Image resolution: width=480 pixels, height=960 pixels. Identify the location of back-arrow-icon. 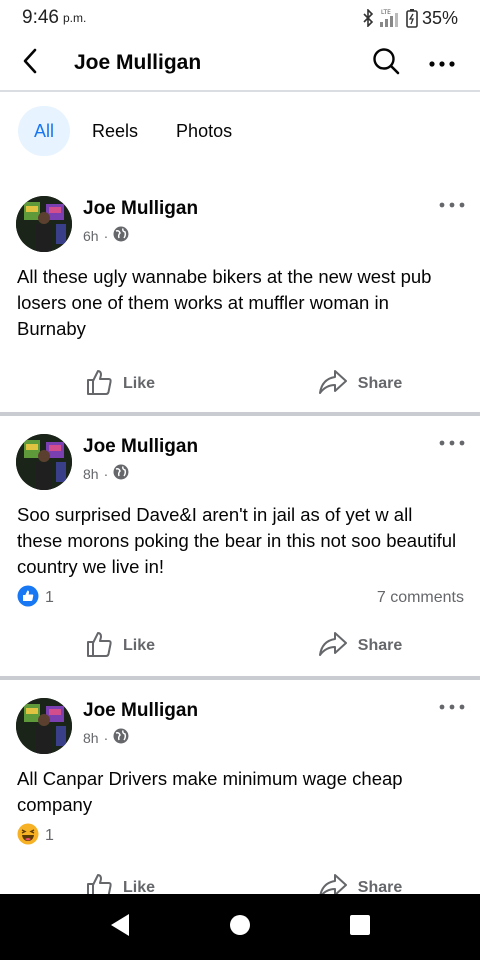
(30, 63).